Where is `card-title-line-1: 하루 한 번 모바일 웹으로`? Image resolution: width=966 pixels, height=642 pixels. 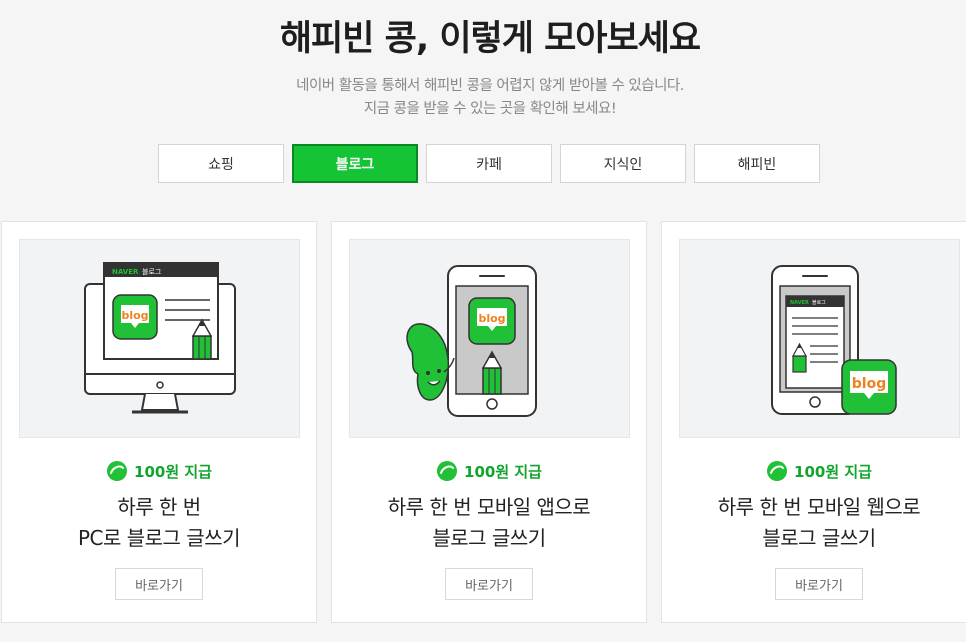
card-title-line-1: 하루 한 번 모바일 웹으로 is located at coordinates (819, 507).